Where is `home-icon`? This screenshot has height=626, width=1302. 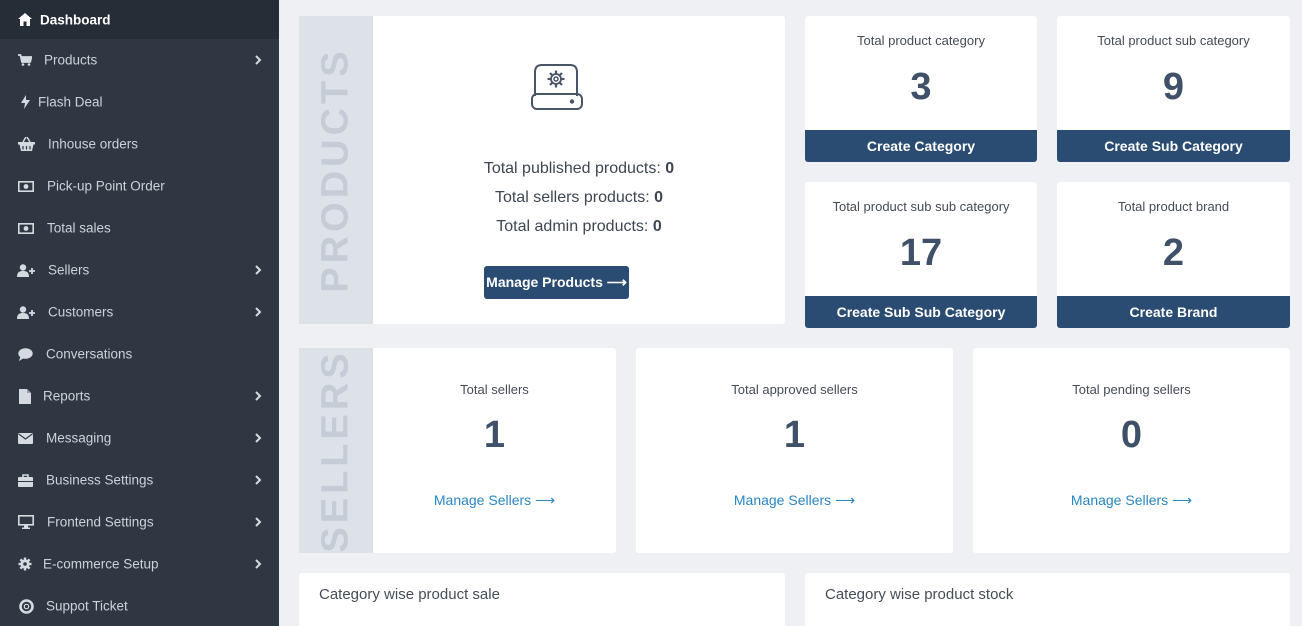 home-icon is located at coordinates (25, 20).